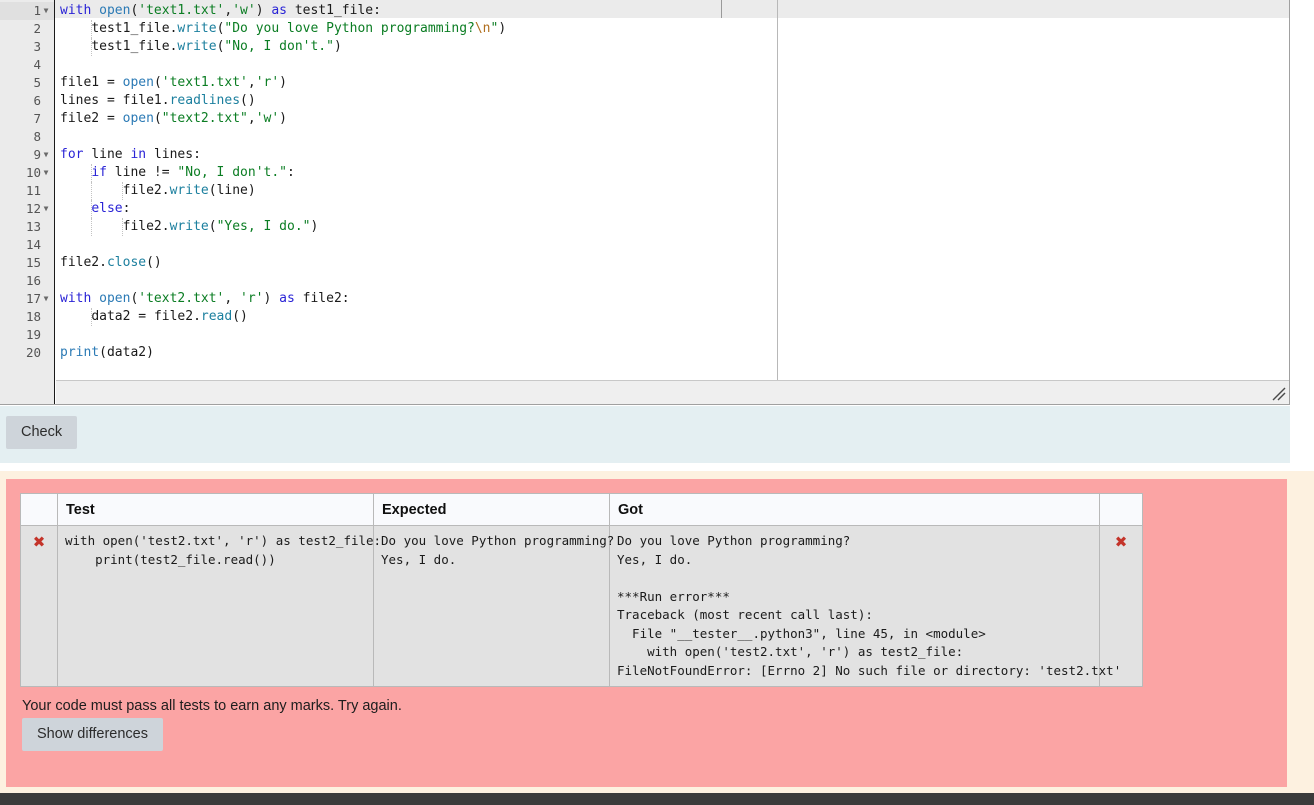 The image size is (1314, 805). What do you see at coordinates (27, 191) in the screenshot?
I see `gutter-line-11: 11▼` at bounding box center [27, 191].